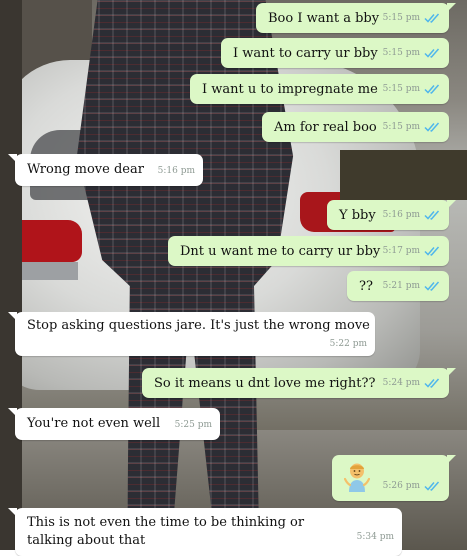 The image size is (467, 556). I want to click on message-bubble-outgoing: Y bby 5:16 pm, so click(391, 215).